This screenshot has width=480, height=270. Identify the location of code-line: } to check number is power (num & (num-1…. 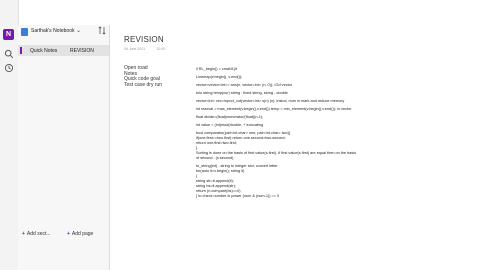
(238, 196).